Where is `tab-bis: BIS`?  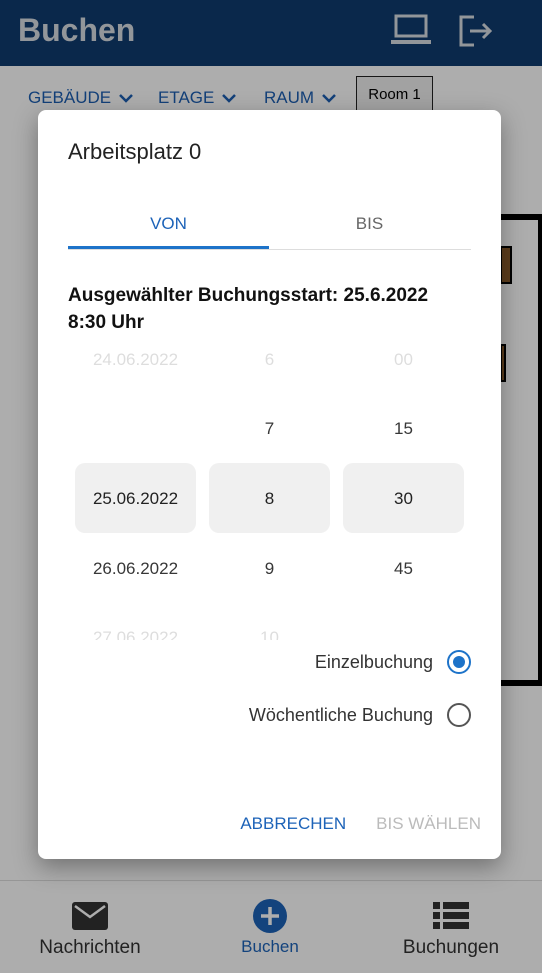 tab-bis: BIS is located at coordinates (369, 224).